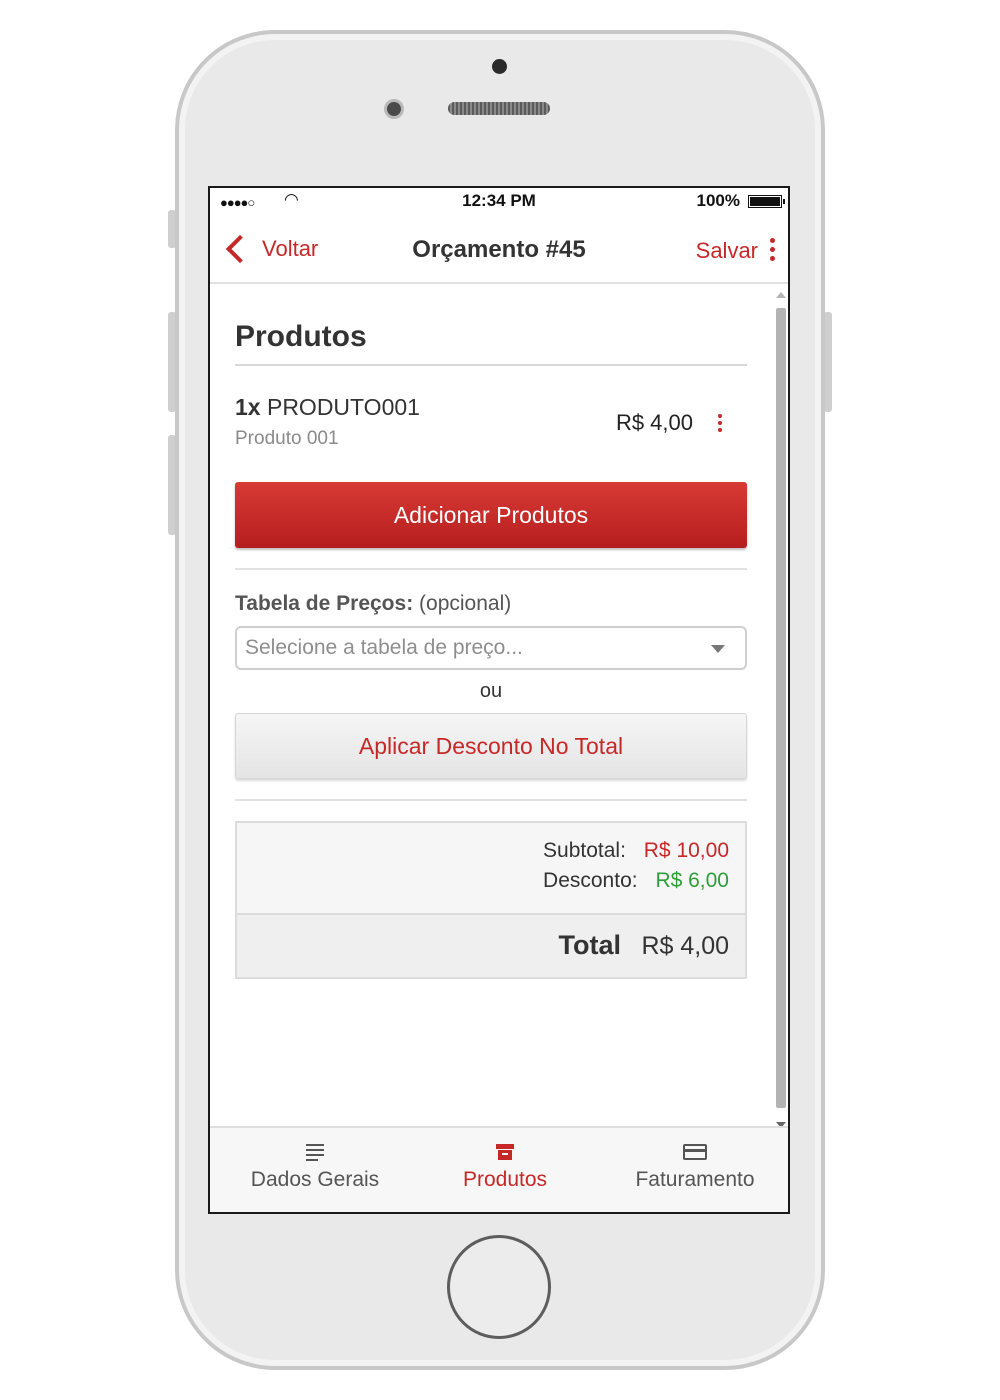 Image resolution: width=1000 pixels, height=1400 pixels. What do you see at coordinates (324, 603) in the screenshot?
I see `price-table-label-text: Tabela de Preços:` at bounding box center [324, 603].